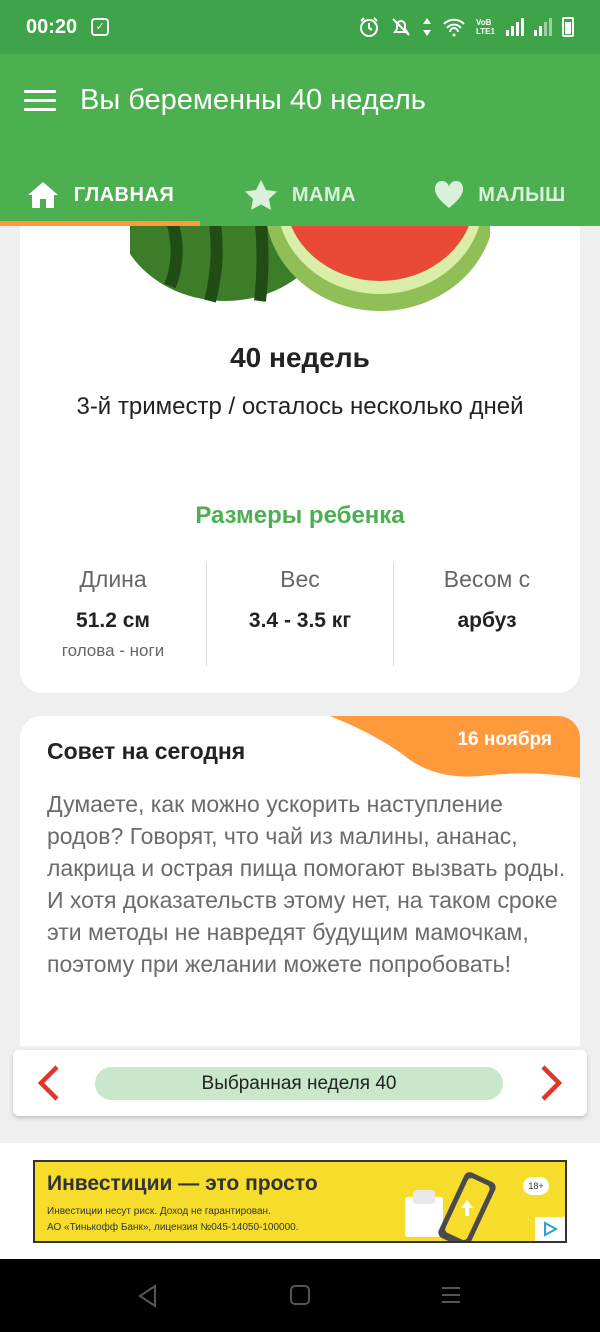 Image resolution: width=600 pixels, height=1332 pixels. What do you see at coordinates (300, 27) in the screenshot?
I see `status-bar: 00:20 ✓ VoB LTE1` at bounding box center [300, 27].